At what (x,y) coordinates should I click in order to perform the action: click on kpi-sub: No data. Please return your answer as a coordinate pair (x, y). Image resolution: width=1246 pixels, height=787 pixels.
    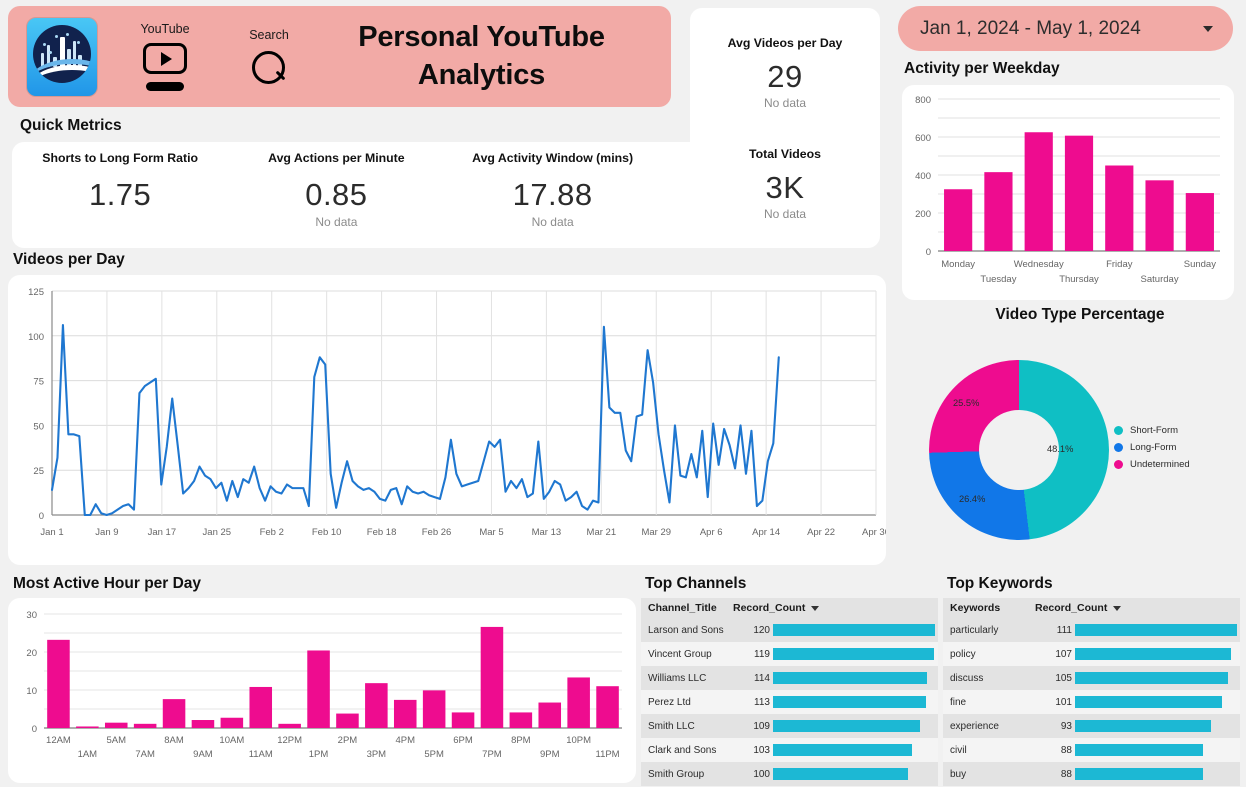
    Looking at the image, I should click on (785, 214).